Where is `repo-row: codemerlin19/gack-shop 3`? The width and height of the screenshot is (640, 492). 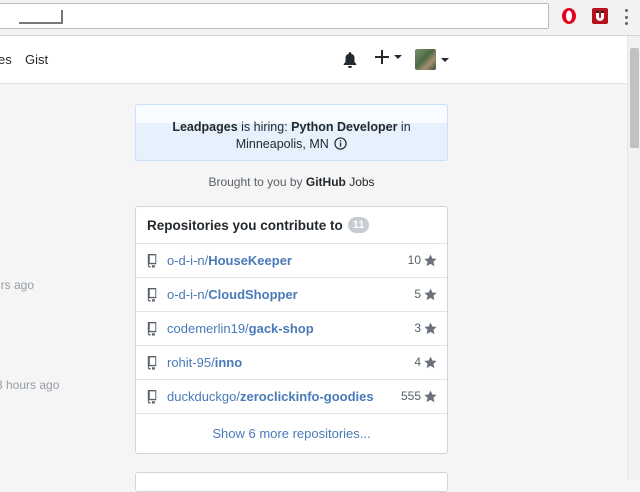 repo-row: codemerlin19/gack-shop 3 is located at coordinates (291, 329).